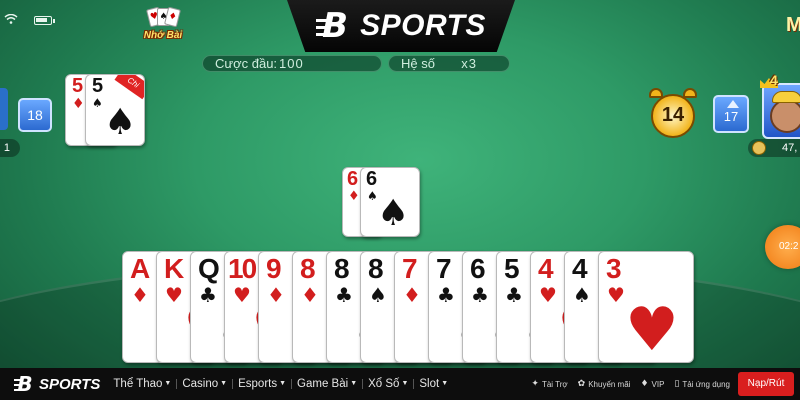 The height and width of the screenshot is (400, 800). Describe the element at coordinates (163, 35) in the screenshot. I see `memory-label: Nhớ Bài` at that location.